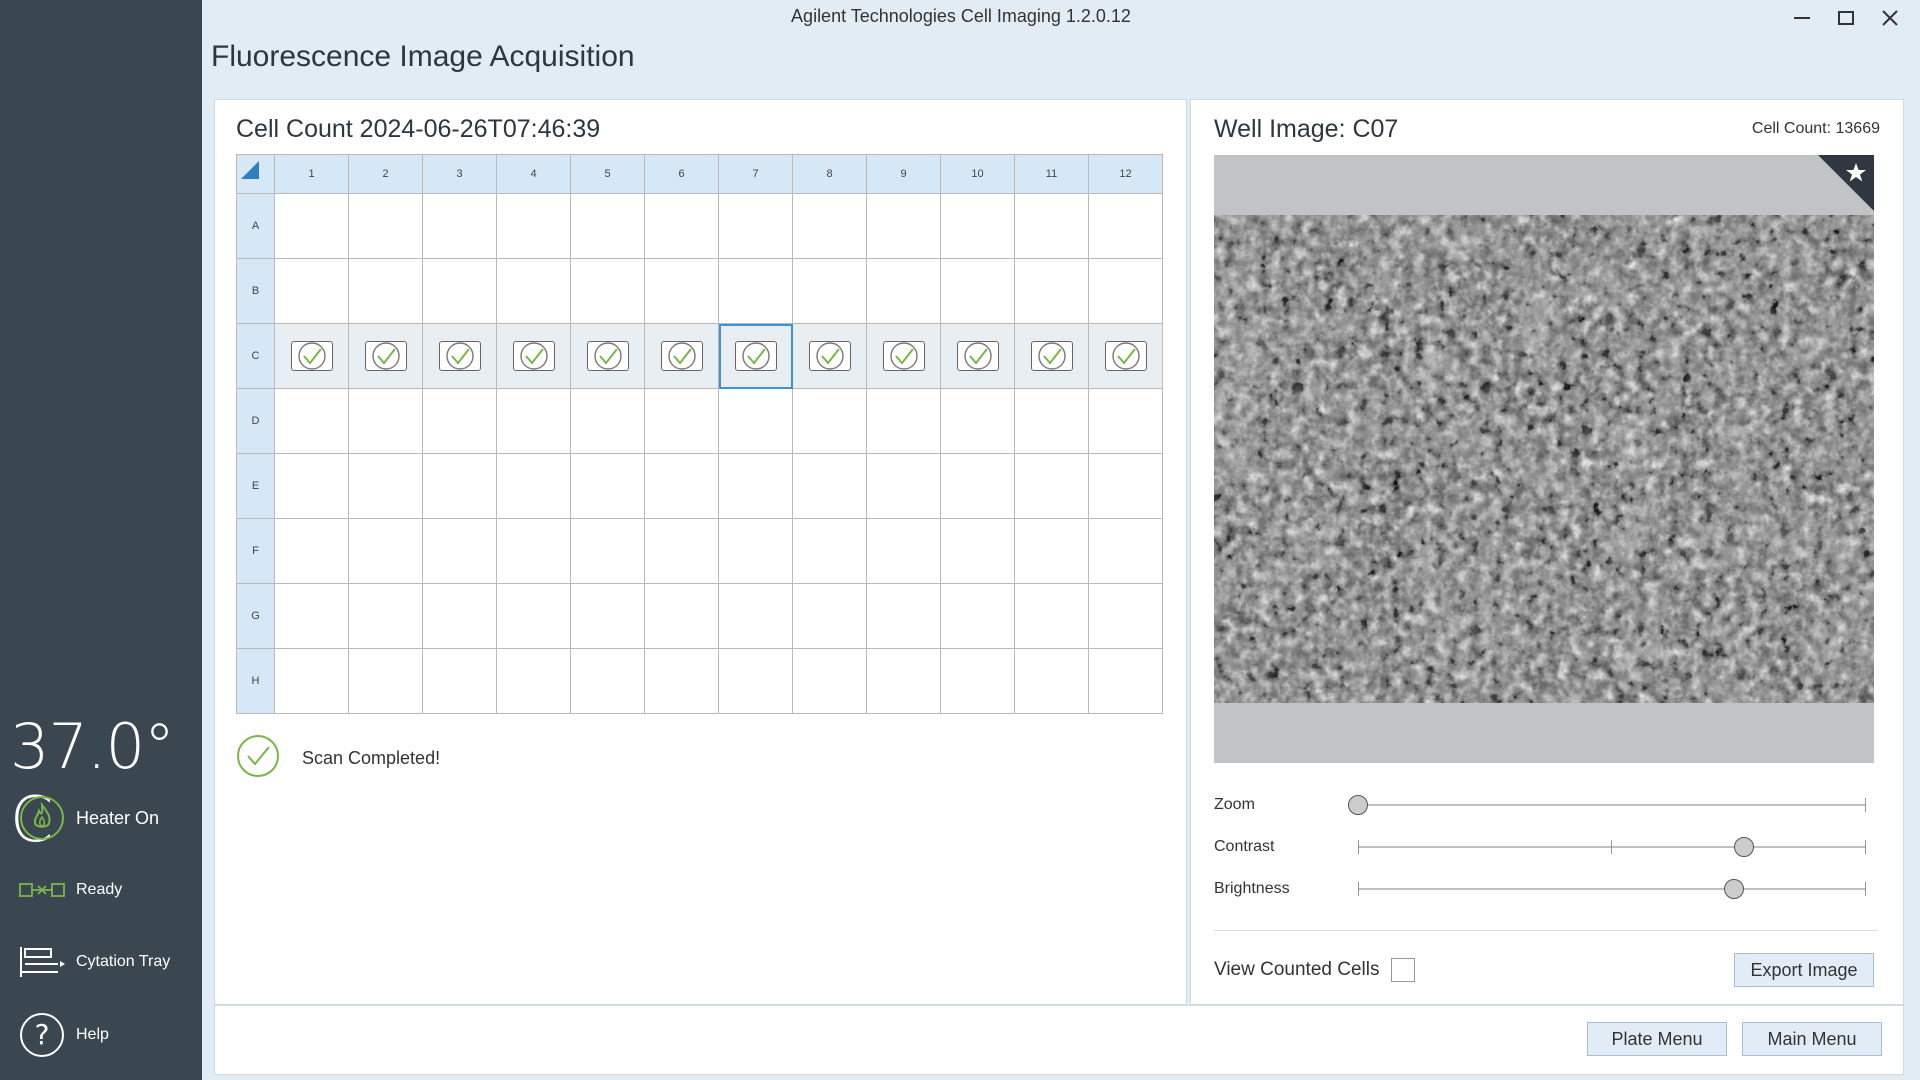  What do you see at coordinates (1812, 1039) in the screenshot?
I see `main-menu-button: Main Menu` at bounding box center [1812, 1039].